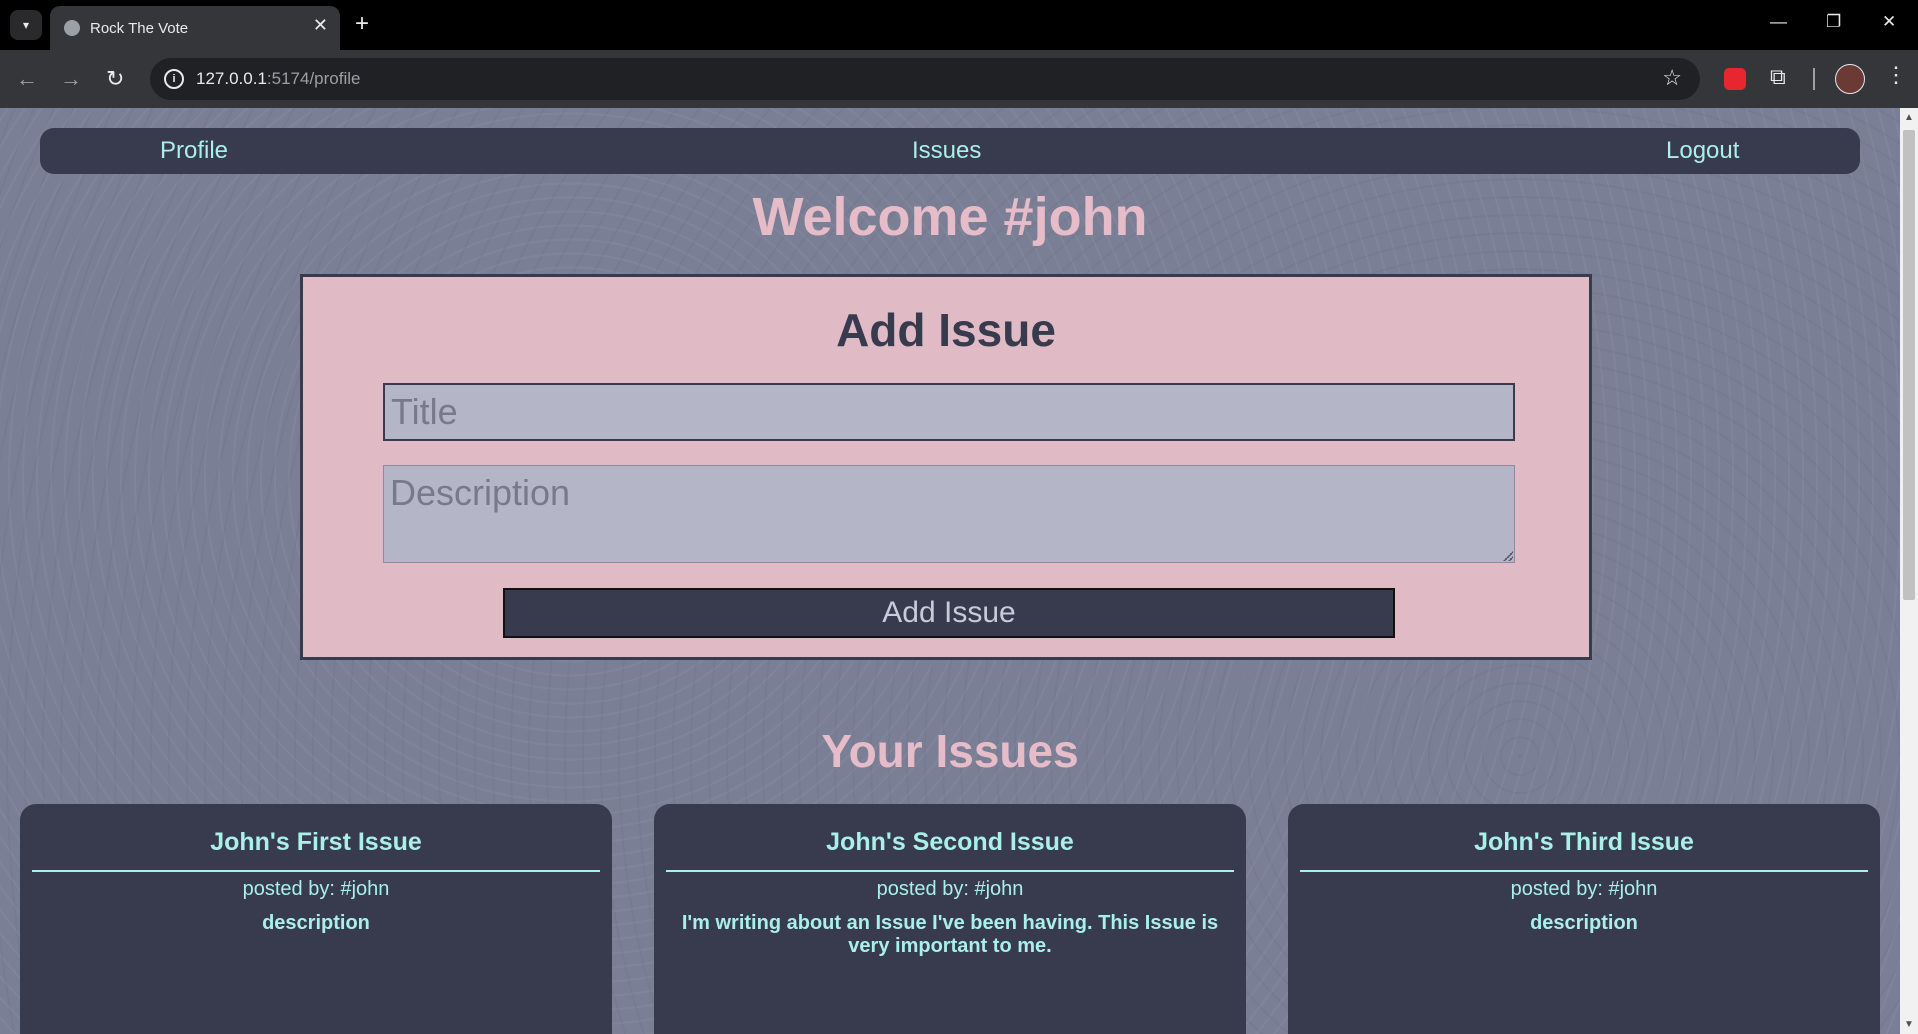 The width and height of the screenshot is (1918, 1034). Describe the element at coordinates (1778, 77) in the screenshot. I see `puzzle-icon: ⧉` at that location.